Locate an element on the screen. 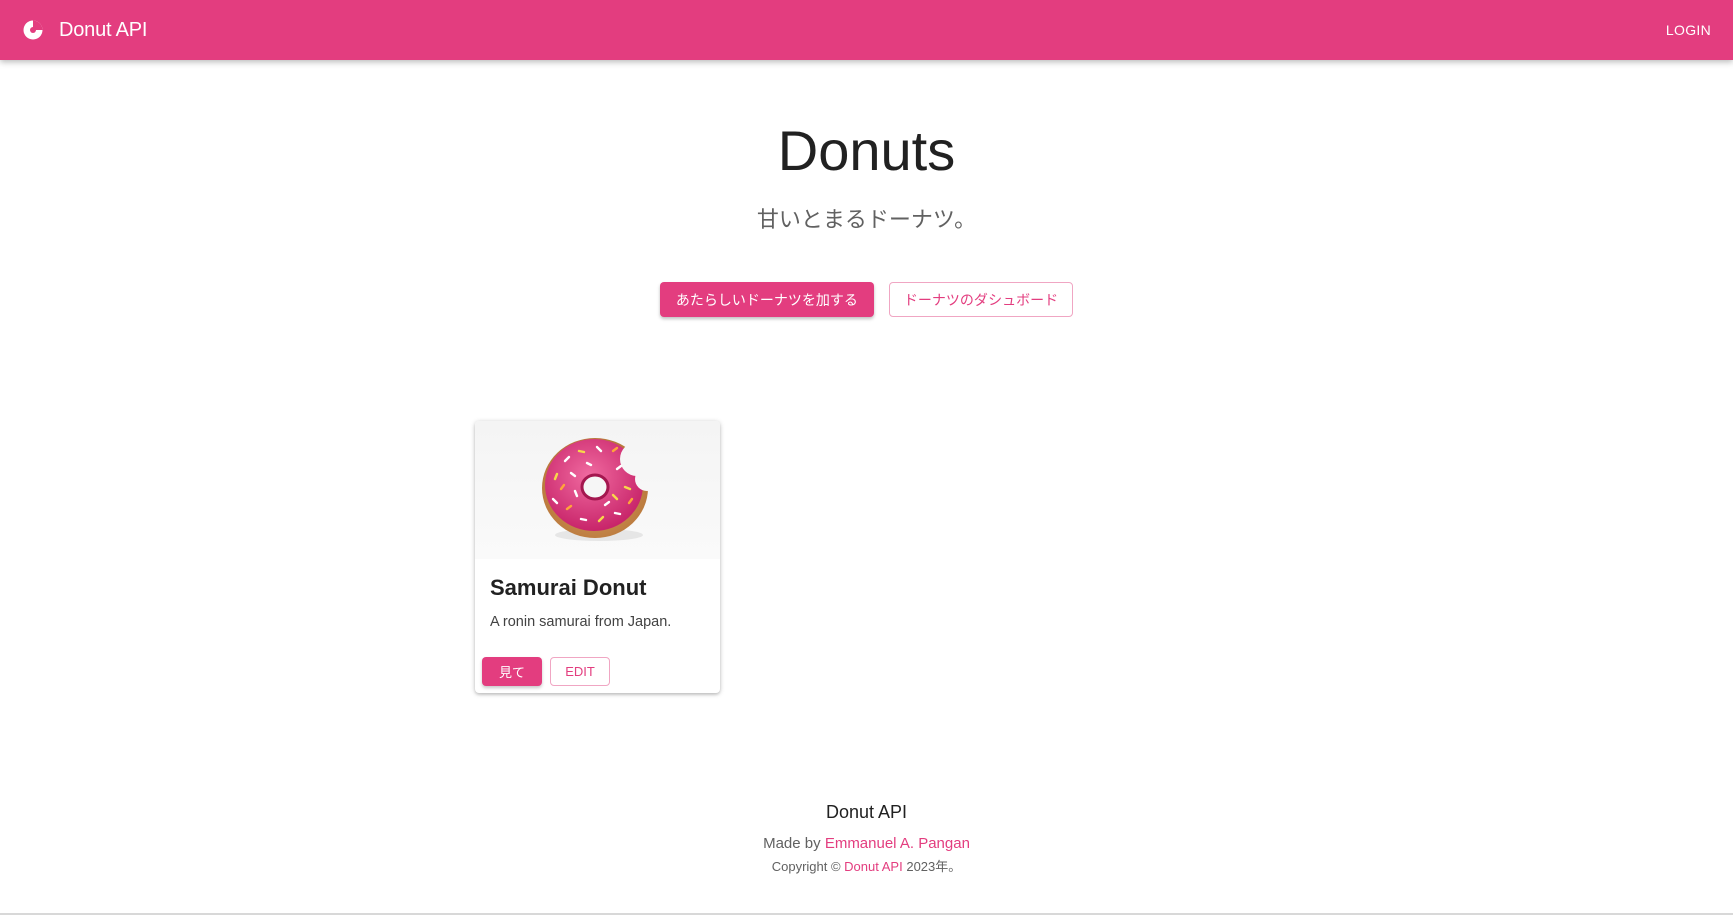  footer-made-by: Made by Emmanuel A. Pangan is located at coordinates (866, 844).